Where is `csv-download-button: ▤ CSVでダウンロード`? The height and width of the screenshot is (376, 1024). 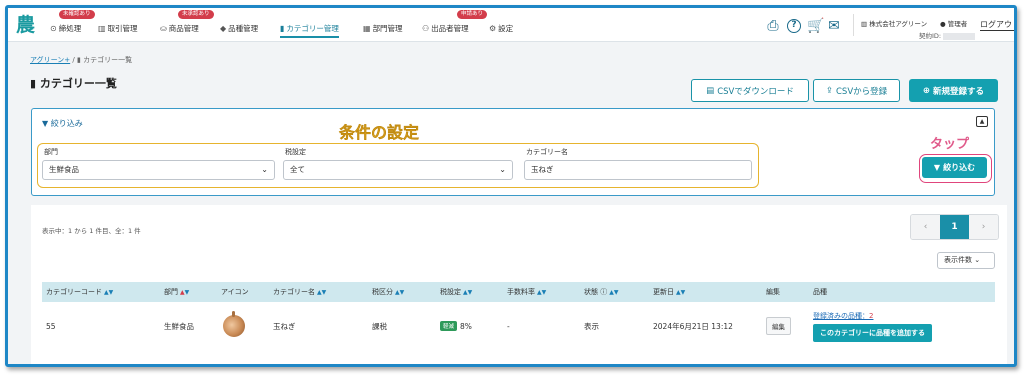
csv-download-button: ▤ CSVでダウンロード is located at coordinates (750, 90).